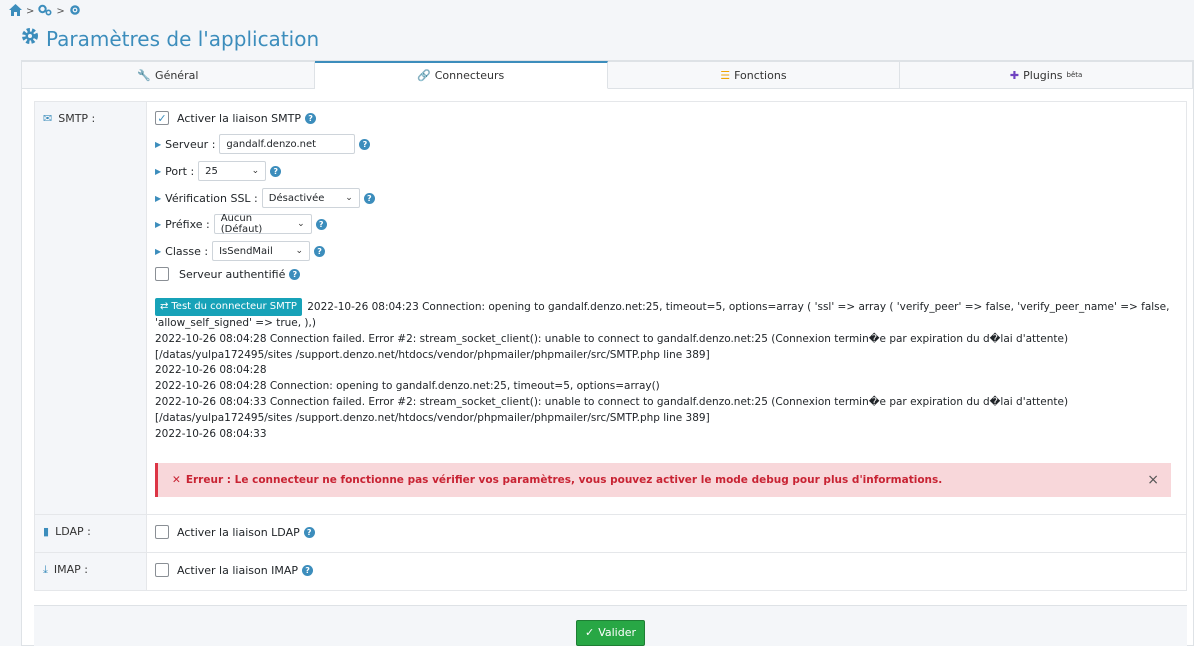 This screenshot has width=1194, height=646. I want to click on ldap-body: Activer la liaison LDAP ?, so click(666, 533).